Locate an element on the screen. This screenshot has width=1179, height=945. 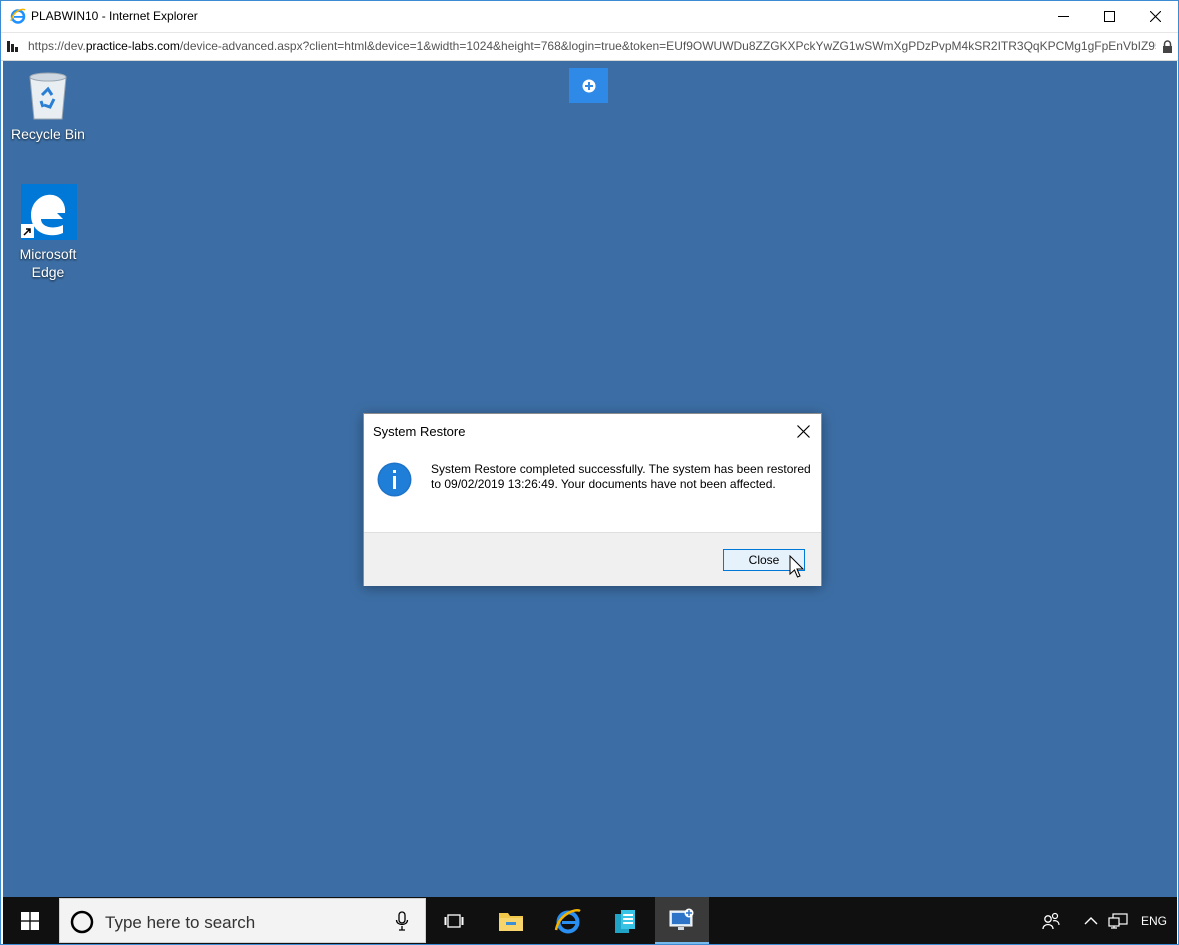
server-manager-taskbar-button is located at coordinates (625, 920).